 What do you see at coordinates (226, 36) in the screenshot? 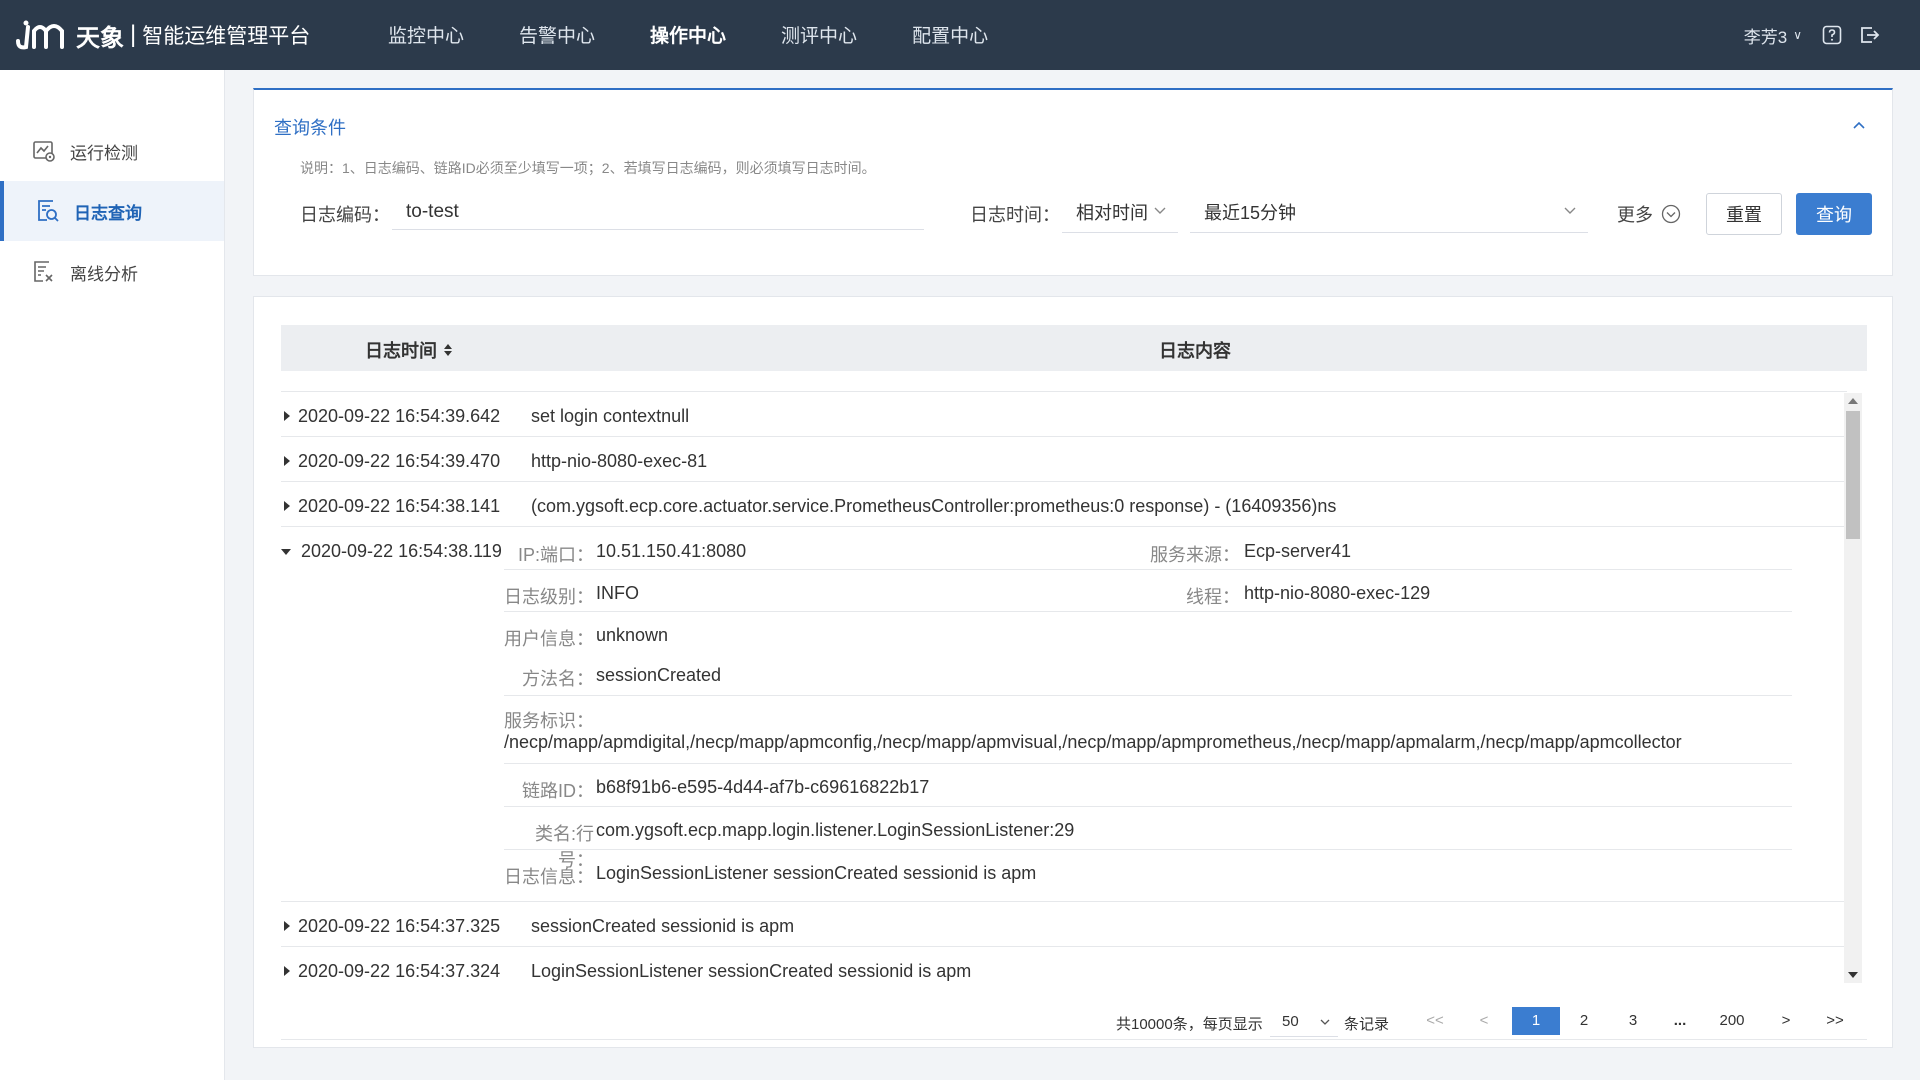
I see `brand-subtitle: 智能运维管理平台` at bounding box center [226, 36].